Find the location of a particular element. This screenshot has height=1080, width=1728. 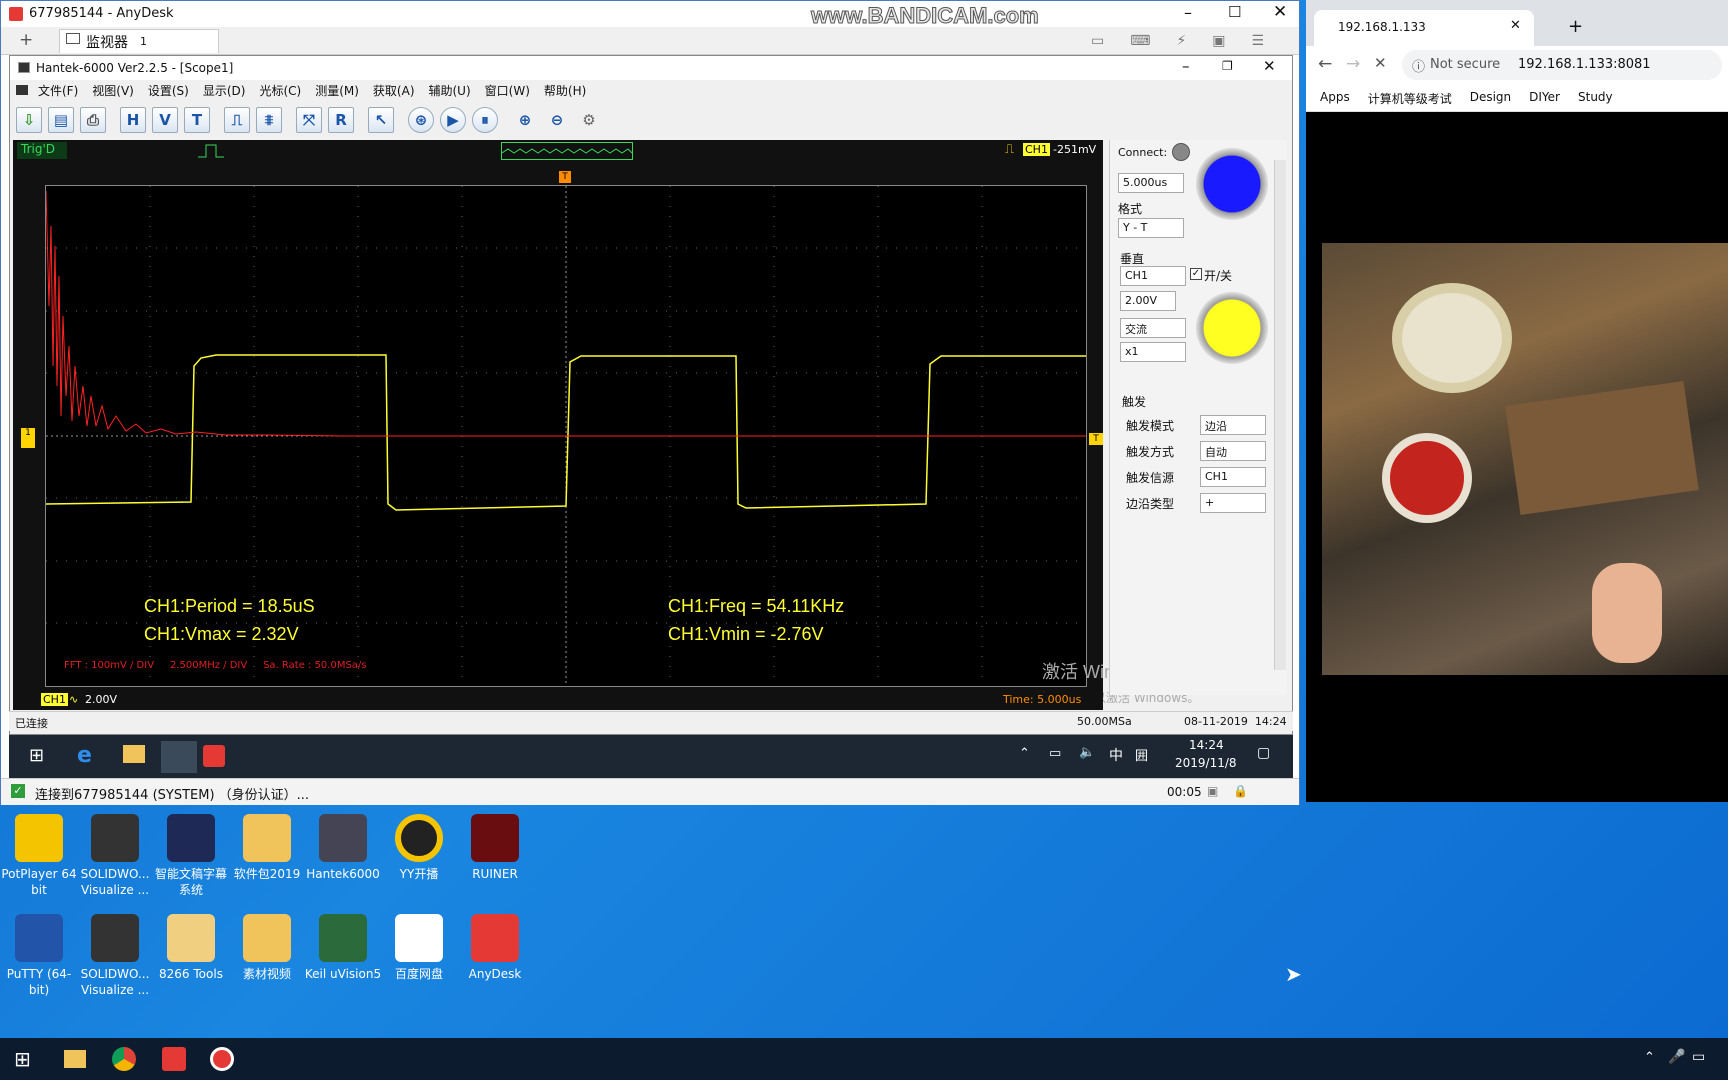

trig-source-select: CH1 is located at coordinates (1233, 477).